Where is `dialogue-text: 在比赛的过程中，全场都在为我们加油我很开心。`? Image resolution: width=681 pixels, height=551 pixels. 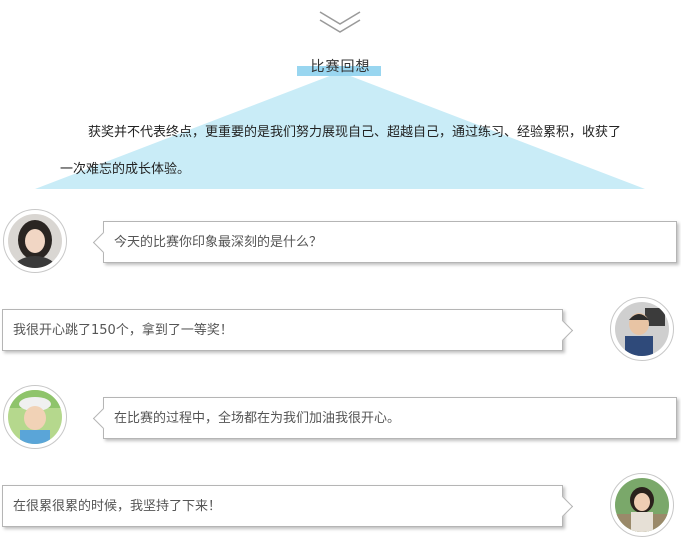
dialogue-text: 在比赛的过程中，全场都在为我们加油我很开心。 is located at coordinates (257, 418).